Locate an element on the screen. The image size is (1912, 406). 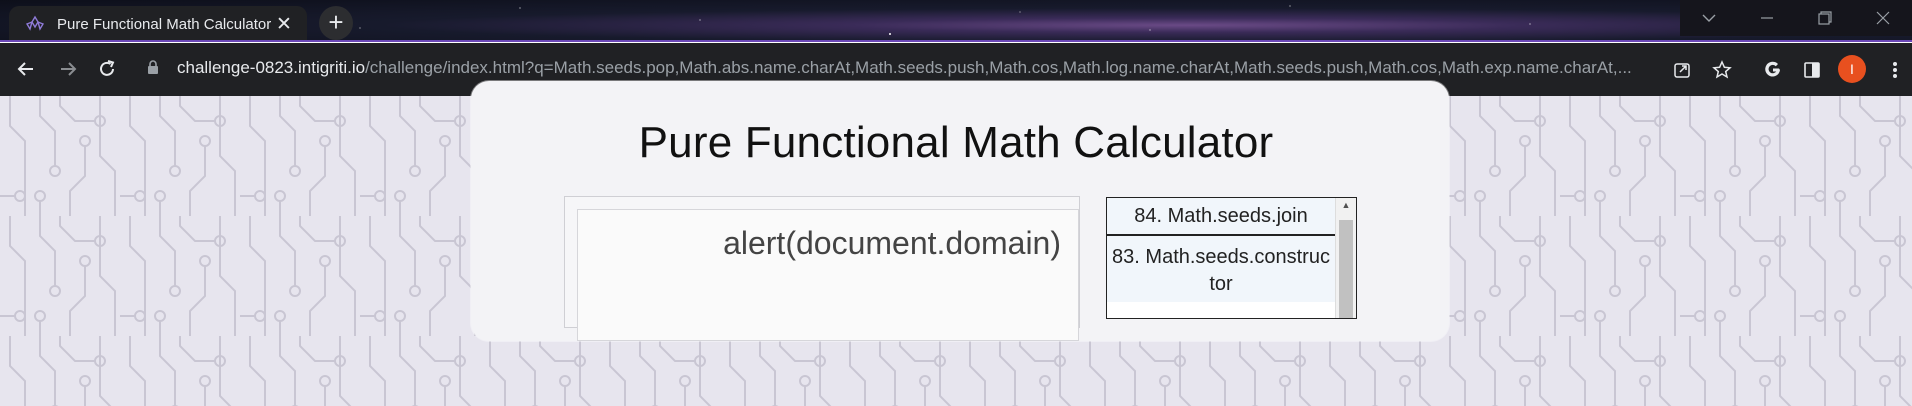
google-extension-icon is located at coordinates (1773, 70).